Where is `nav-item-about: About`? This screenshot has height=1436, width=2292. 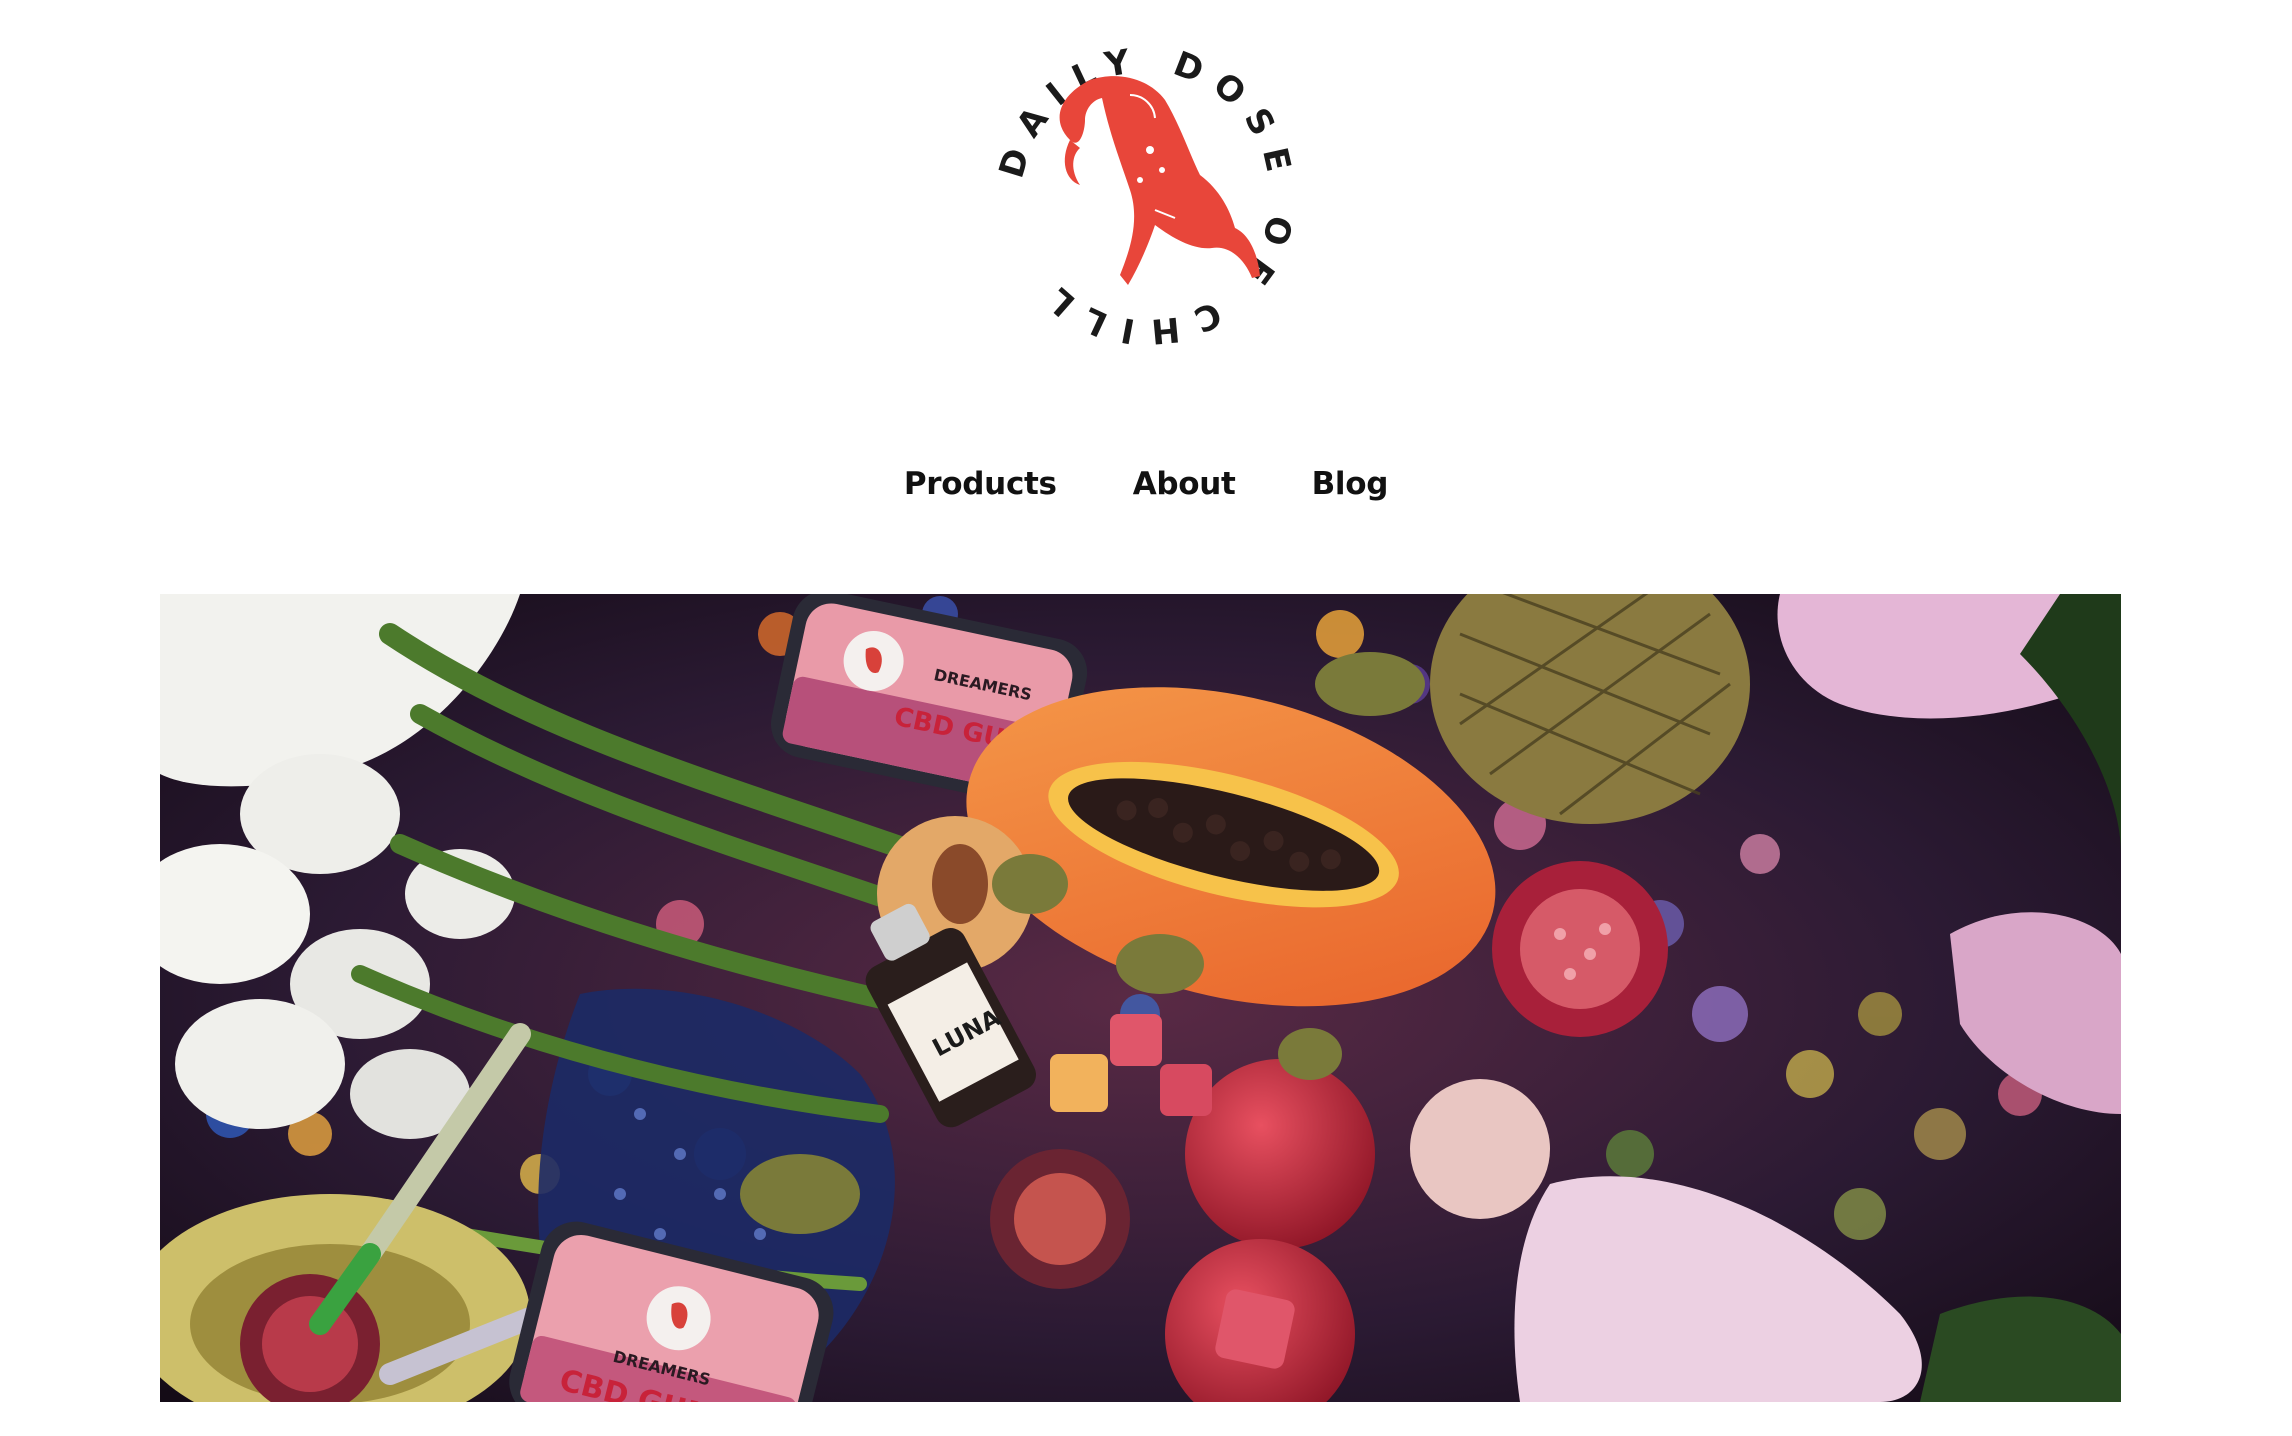 nav-item-about: About is located at coordinates (1184, 484).